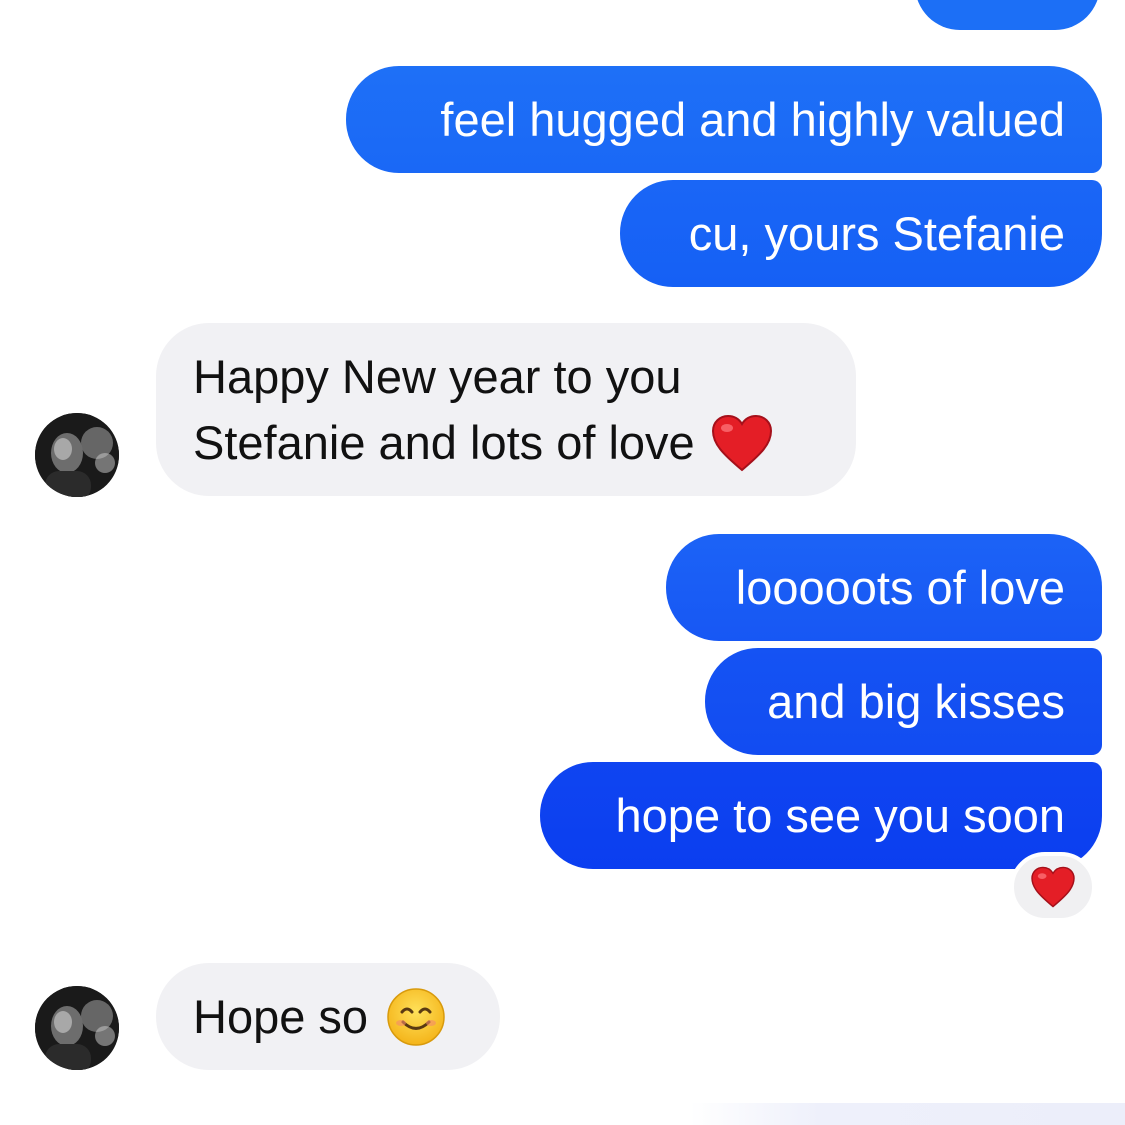 This screenshot has width=1125, height=1125. I want to click on smiling-face-icon, so click(416, 1016).